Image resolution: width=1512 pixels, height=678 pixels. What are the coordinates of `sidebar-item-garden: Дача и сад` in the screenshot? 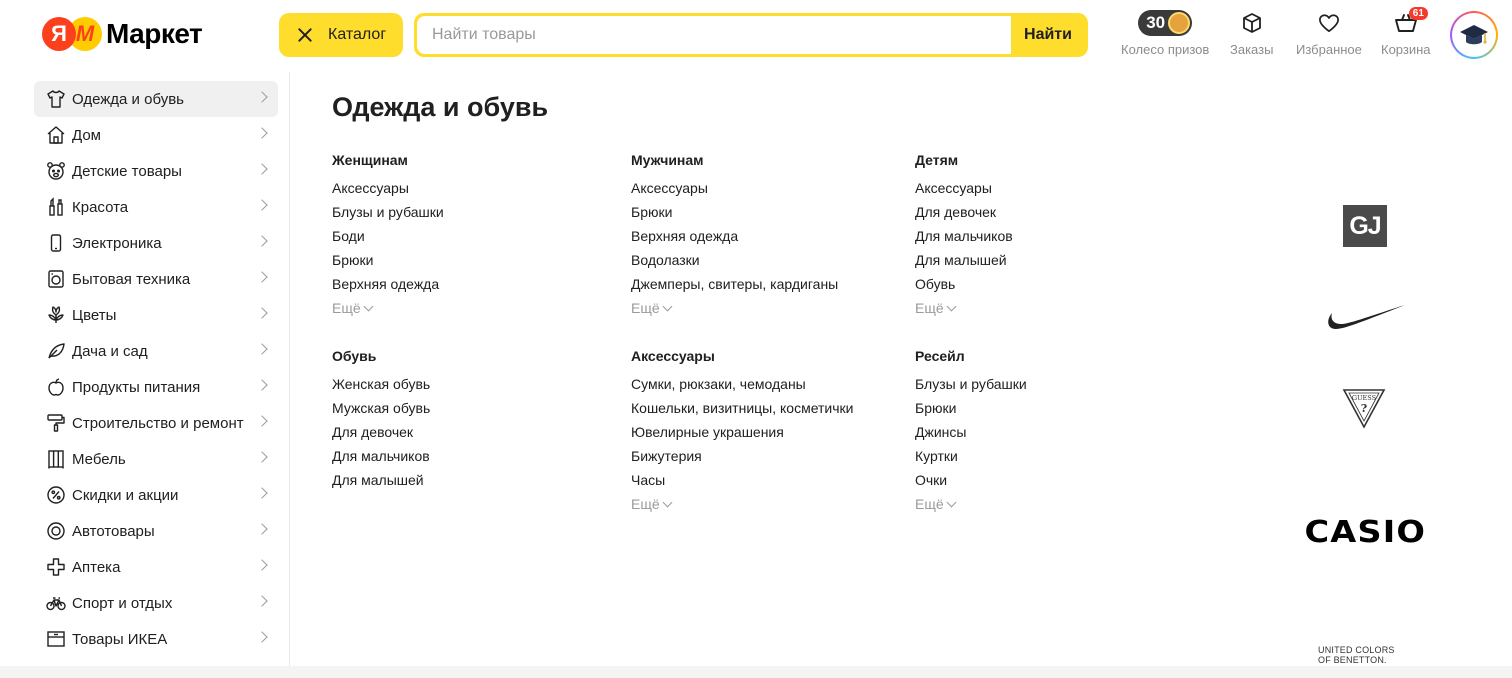 It's located at (156, 351).